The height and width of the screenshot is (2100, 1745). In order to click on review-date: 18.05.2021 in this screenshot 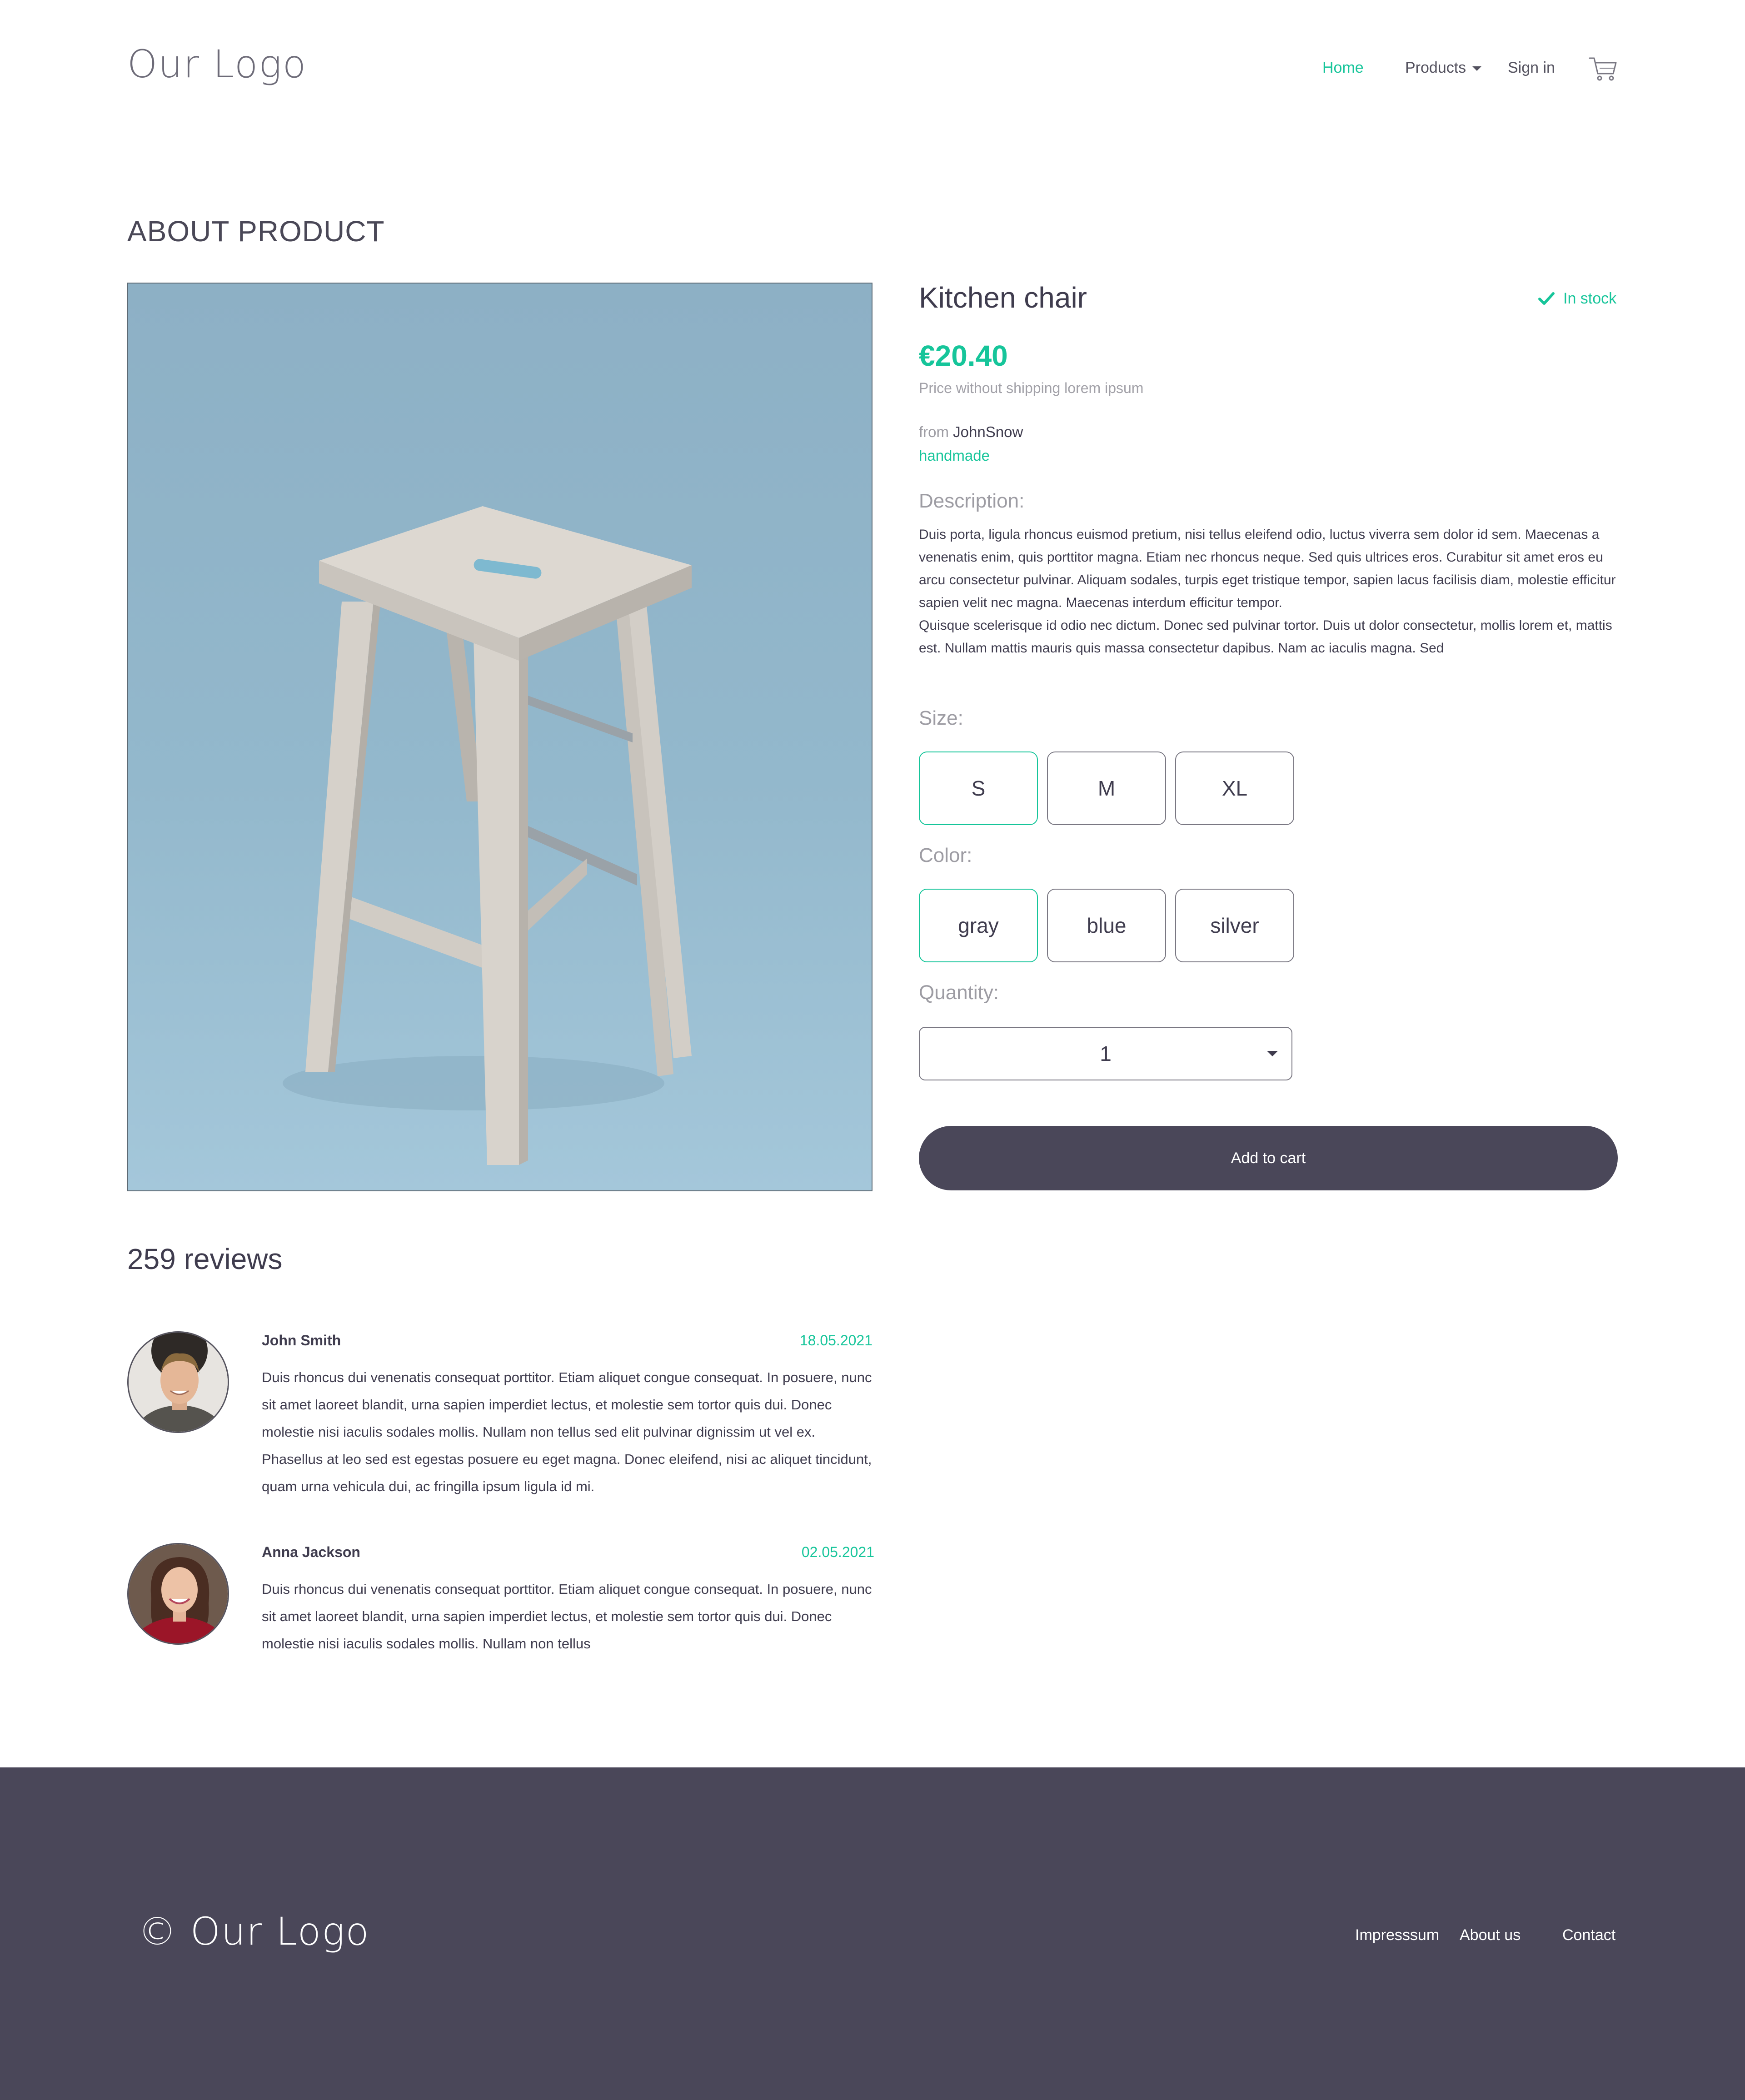, I will do `click(835, 1340)`.